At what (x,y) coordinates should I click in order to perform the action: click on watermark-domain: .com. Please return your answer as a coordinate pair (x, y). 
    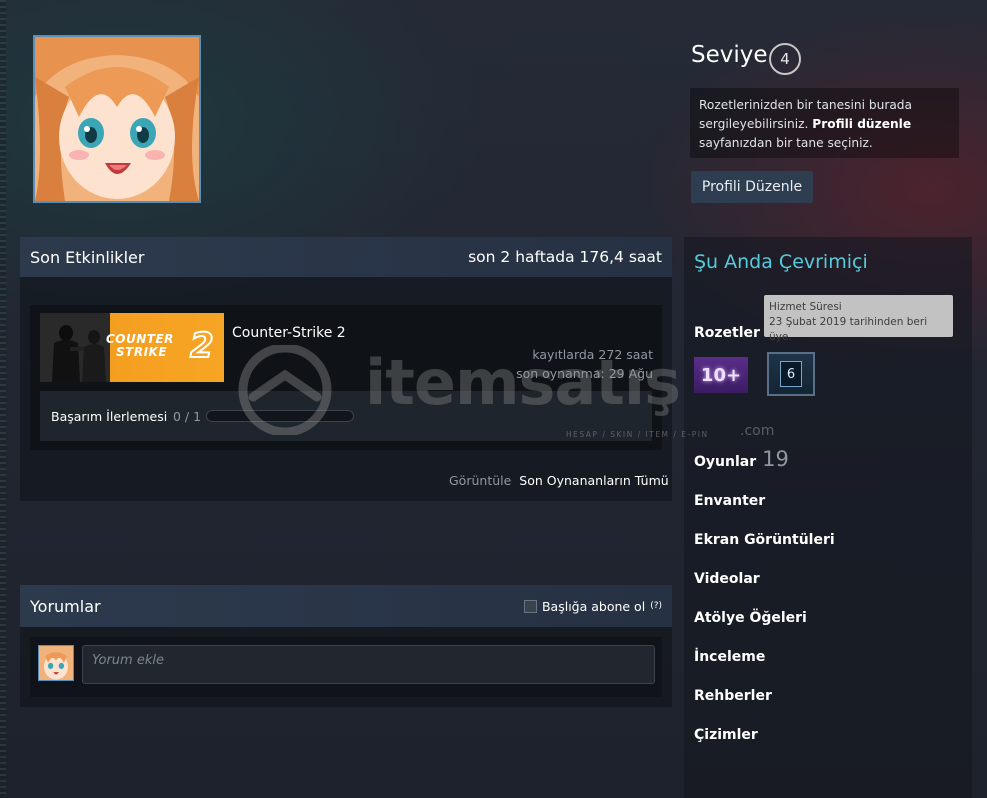
    Looking at the image, I should click on (757, 431).